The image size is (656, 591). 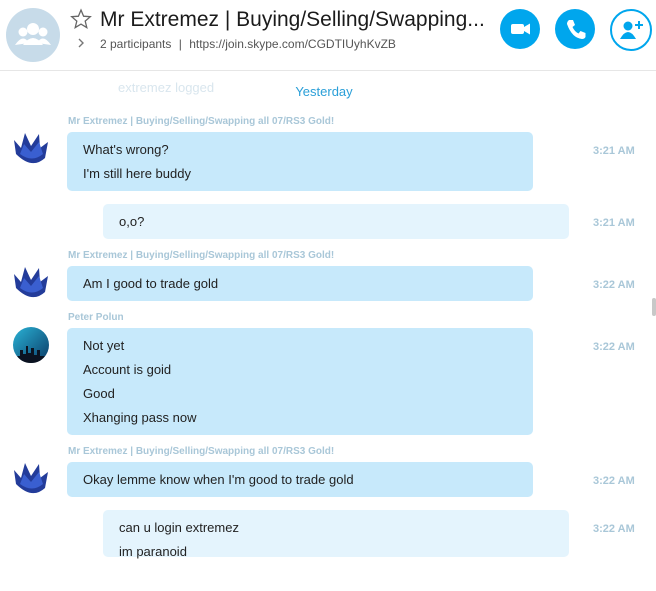 I want to click on message-text: Not yet, so click(x=104, y=345).